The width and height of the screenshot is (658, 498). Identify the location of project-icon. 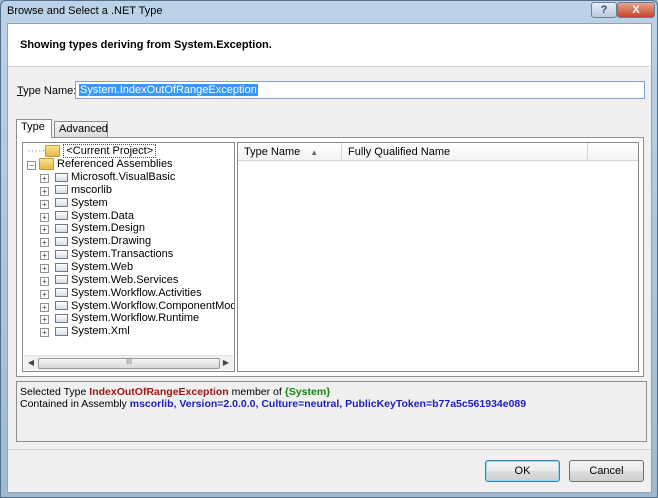
(53, 151).